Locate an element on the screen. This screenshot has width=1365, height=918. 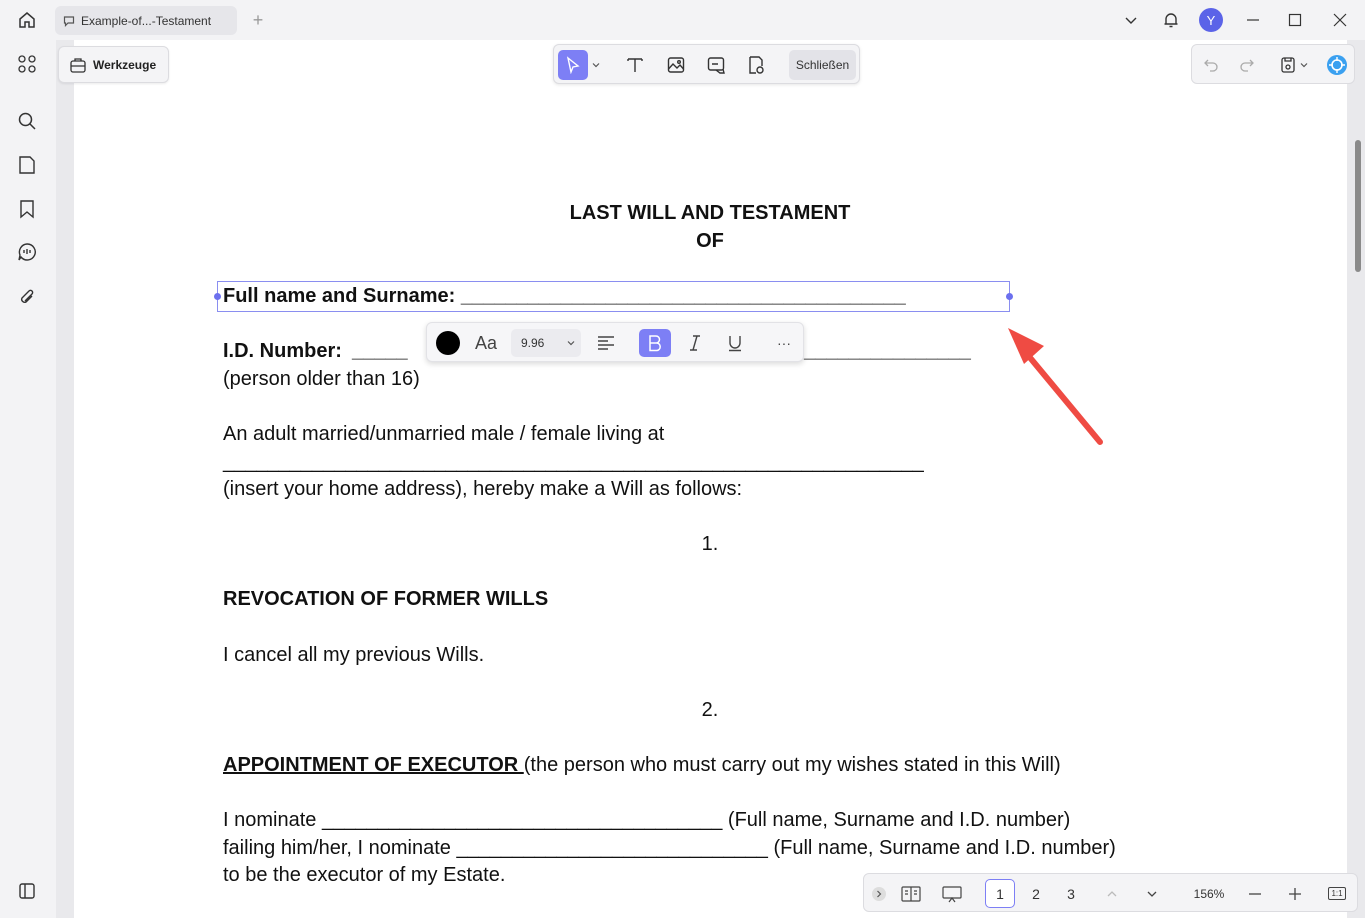
presentation-icon is located at coordinates (952, 893).